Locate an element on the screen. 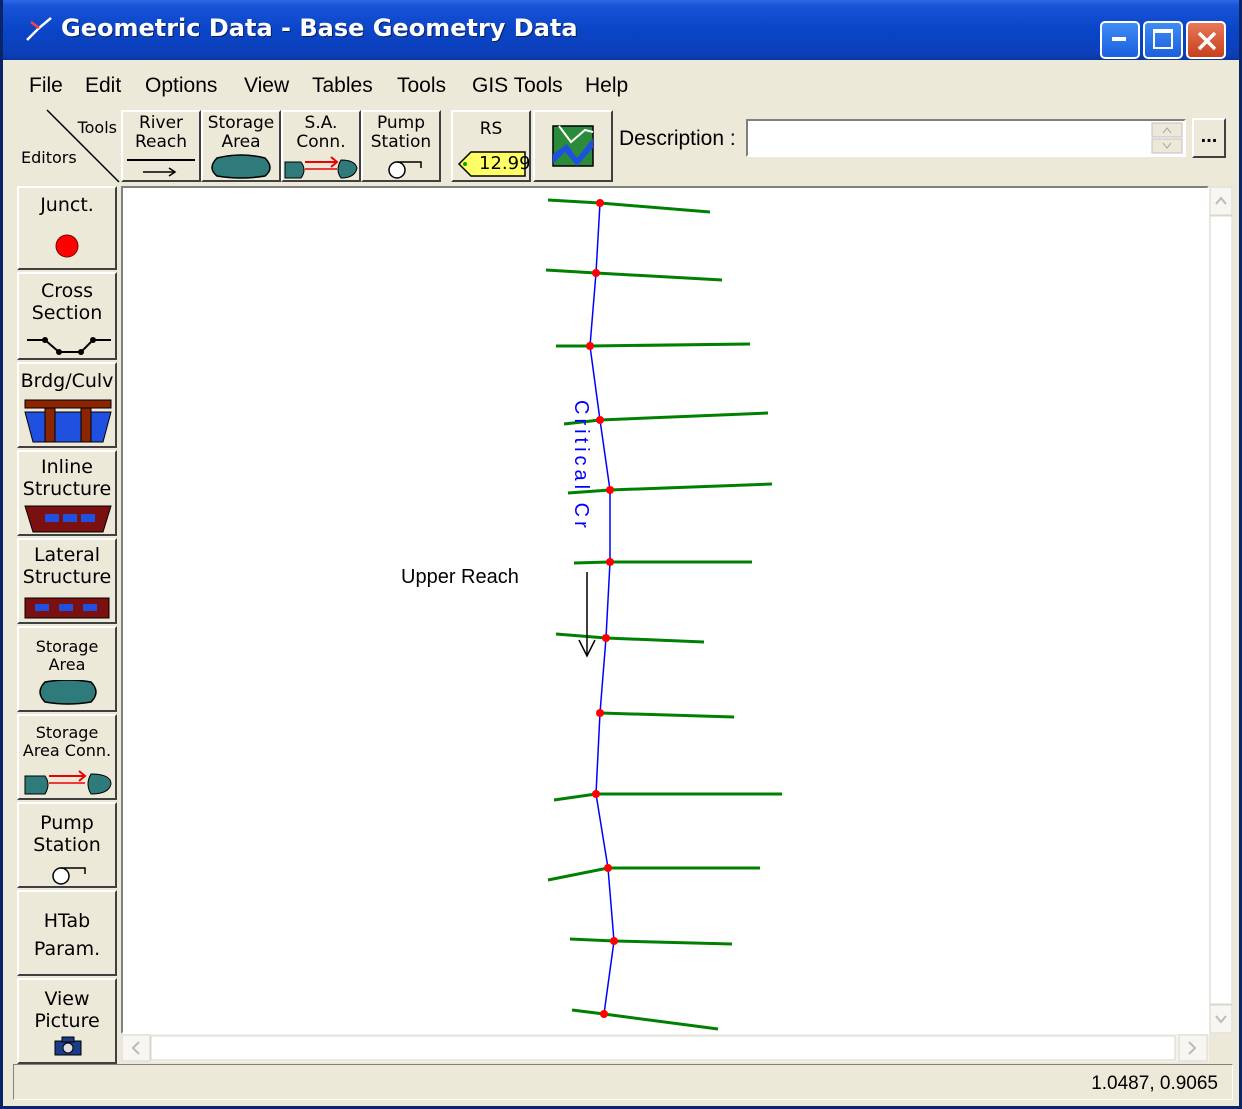  lateral-structure-editor-label-2: Structure is located at coordinates (67, 577).